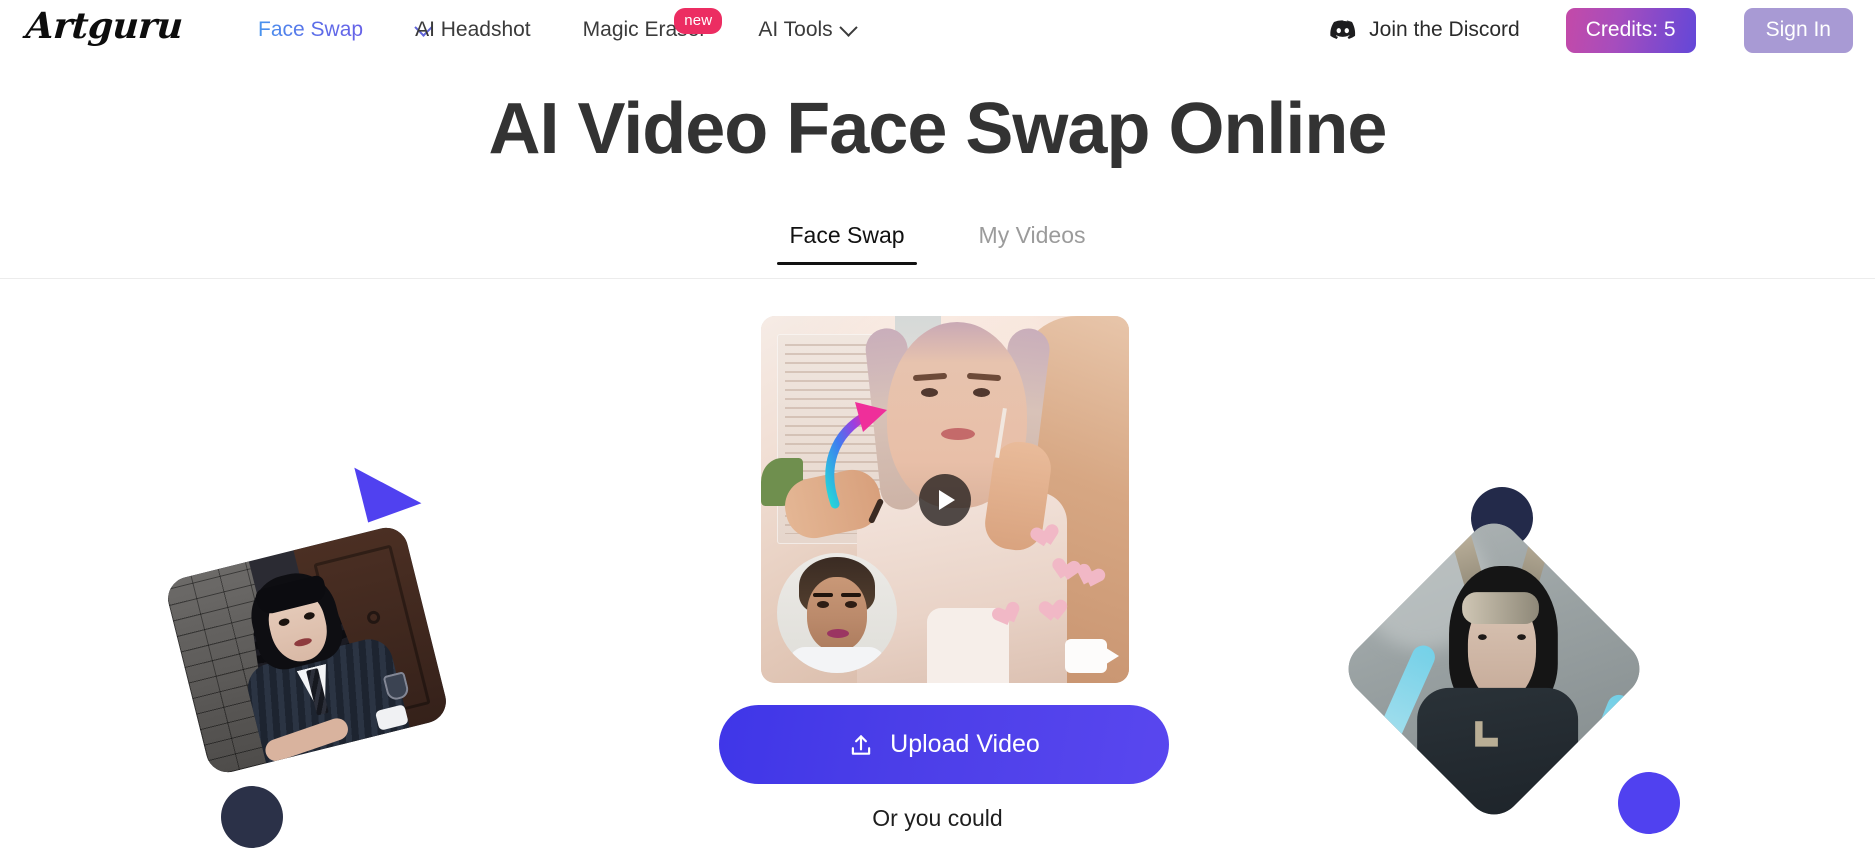 The width and height of the screenshot is (1875, 857). What do you see at coordinates (965, 744) in the screenshot?
I see `upload-button-label: Upload Video` at bounding box center [965, 744].